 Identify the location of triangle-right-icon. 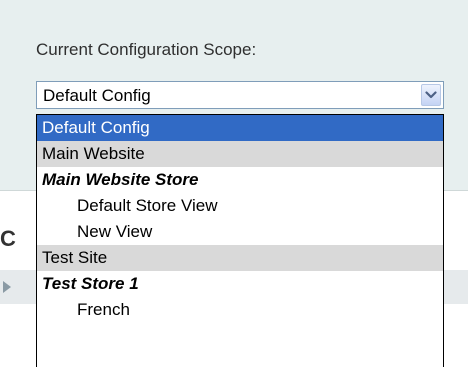
(7, 287).